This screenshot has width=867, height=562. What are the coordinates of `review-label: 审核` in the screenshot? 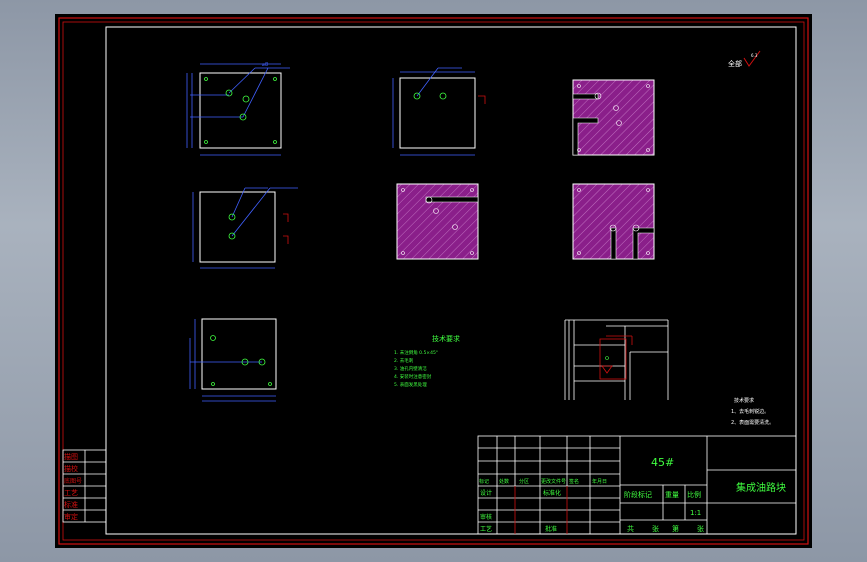 It's located at (486, 517).